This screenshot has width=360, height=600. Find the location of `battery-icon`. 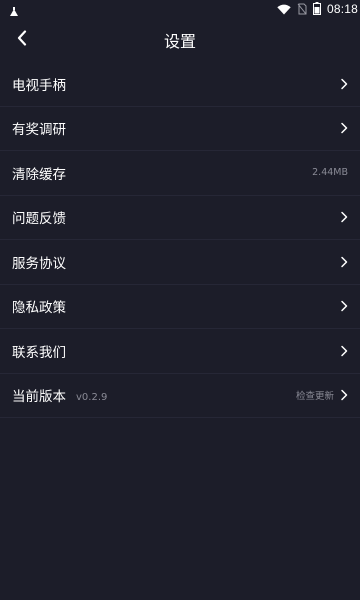

battery-icon is located at coordinates (316, 9).